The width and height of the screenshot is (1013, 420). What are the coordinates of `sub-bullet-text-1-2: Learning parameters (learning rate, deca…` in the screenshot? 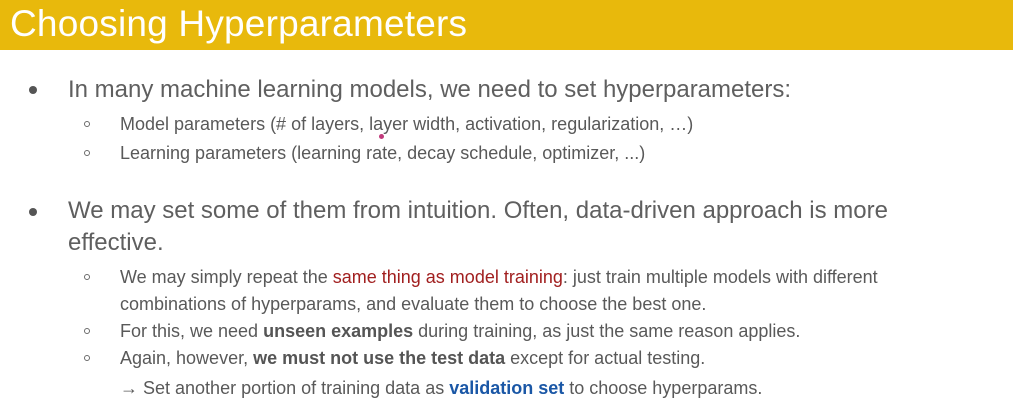 It's located at (383, 153).